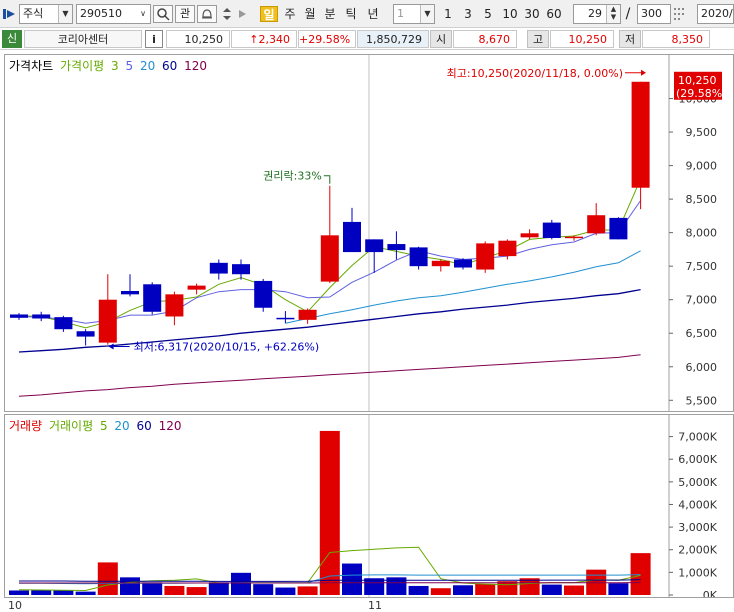 The height and width of the screenshot is (612, 734). I want to click on x-axis: 10 11, so click(369, 605).